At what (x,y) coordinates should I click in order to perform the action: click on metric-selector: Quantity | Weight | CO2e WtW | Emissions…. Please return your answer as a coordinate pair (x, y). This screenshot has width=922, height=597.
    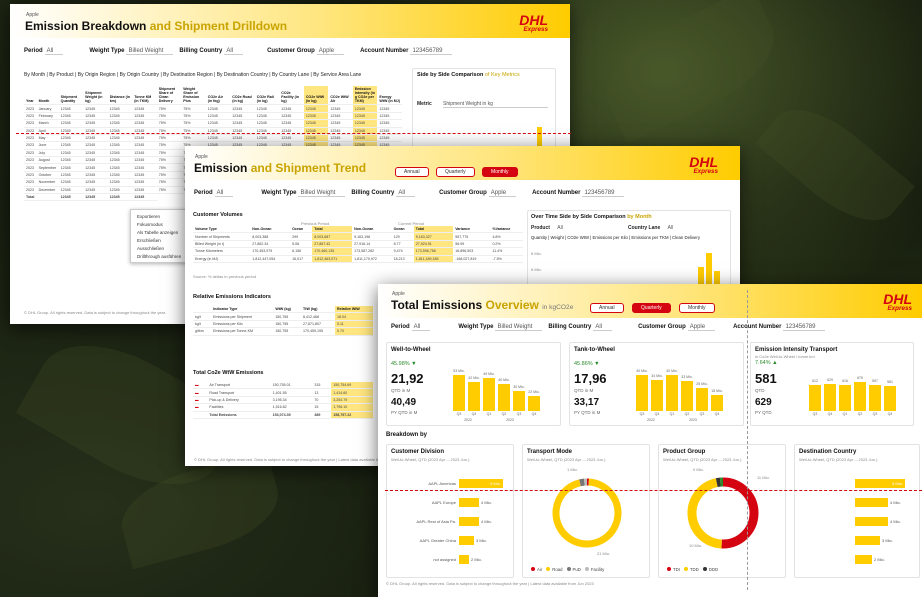
    Looking at the image, I should click on (615, 237).